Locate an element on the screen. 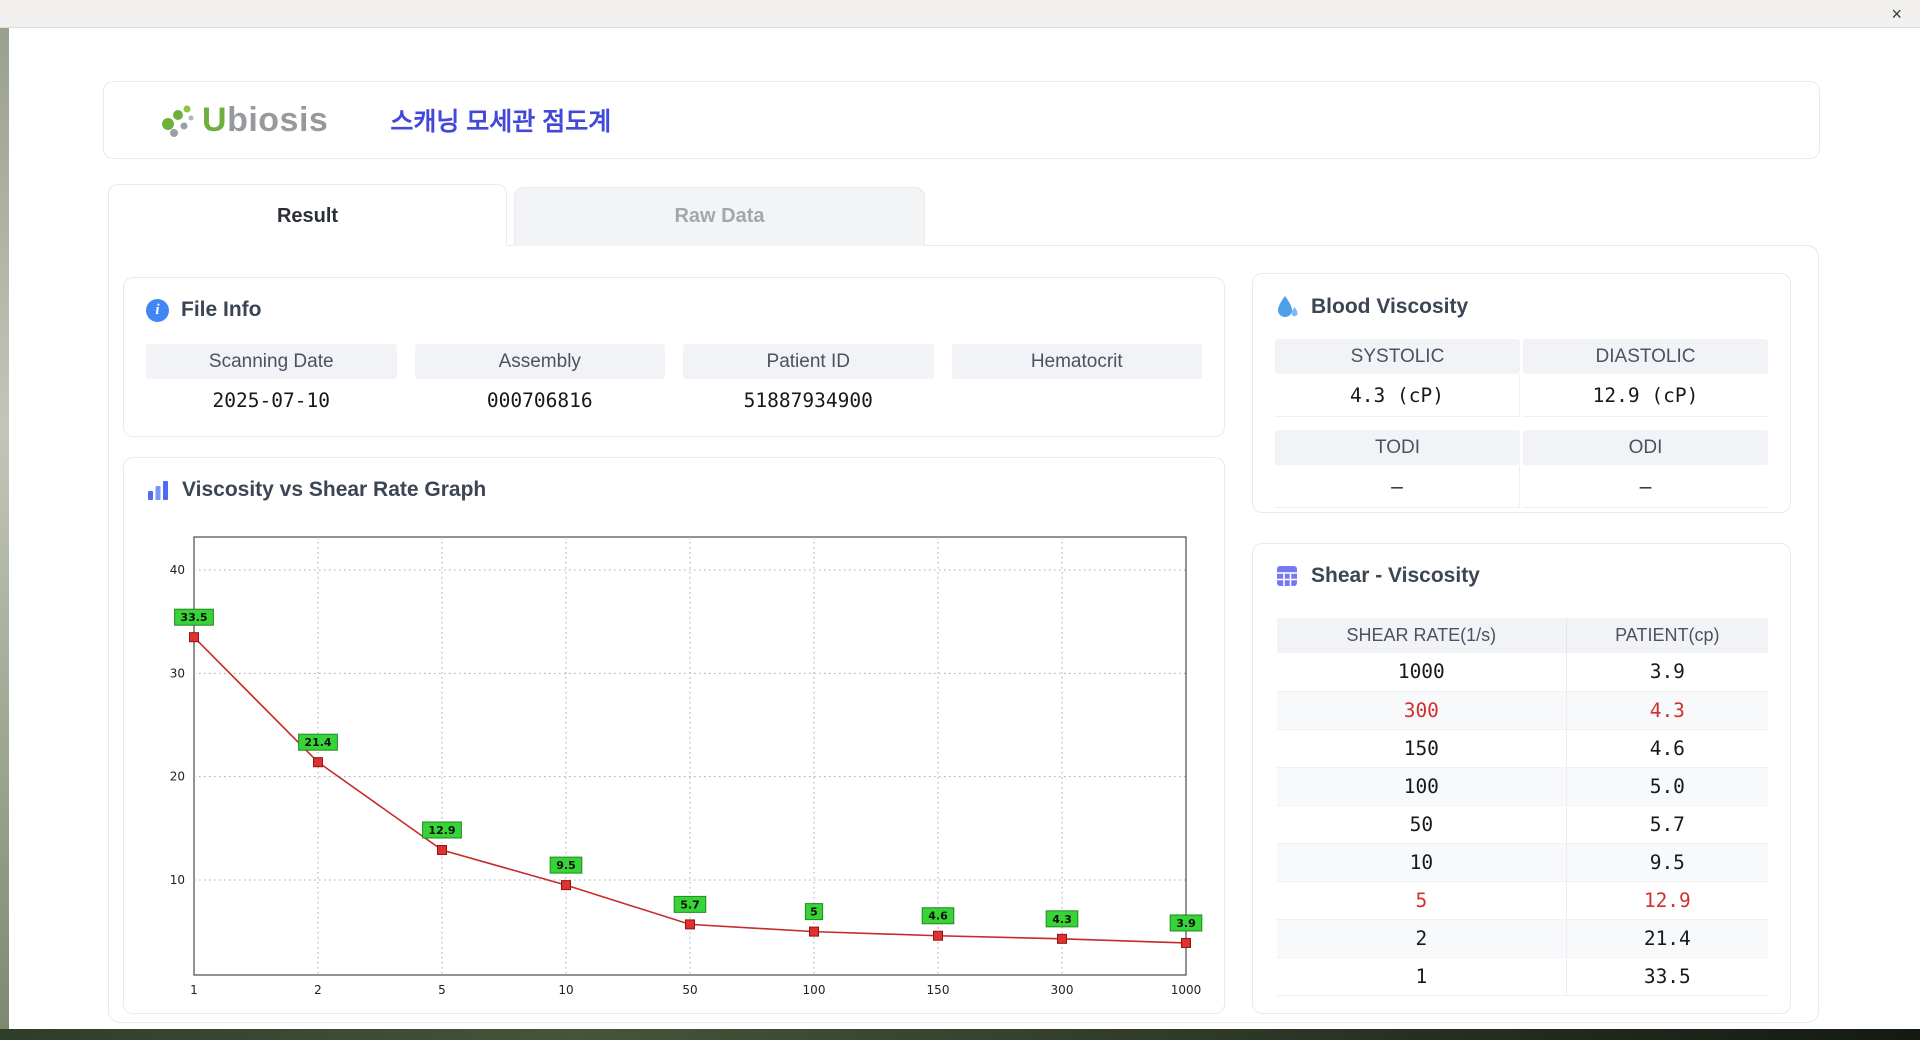 Image resolution: width=1920 pixels, height=1040 pixels. svg-text: 2 is located at coordinates (318, 990).